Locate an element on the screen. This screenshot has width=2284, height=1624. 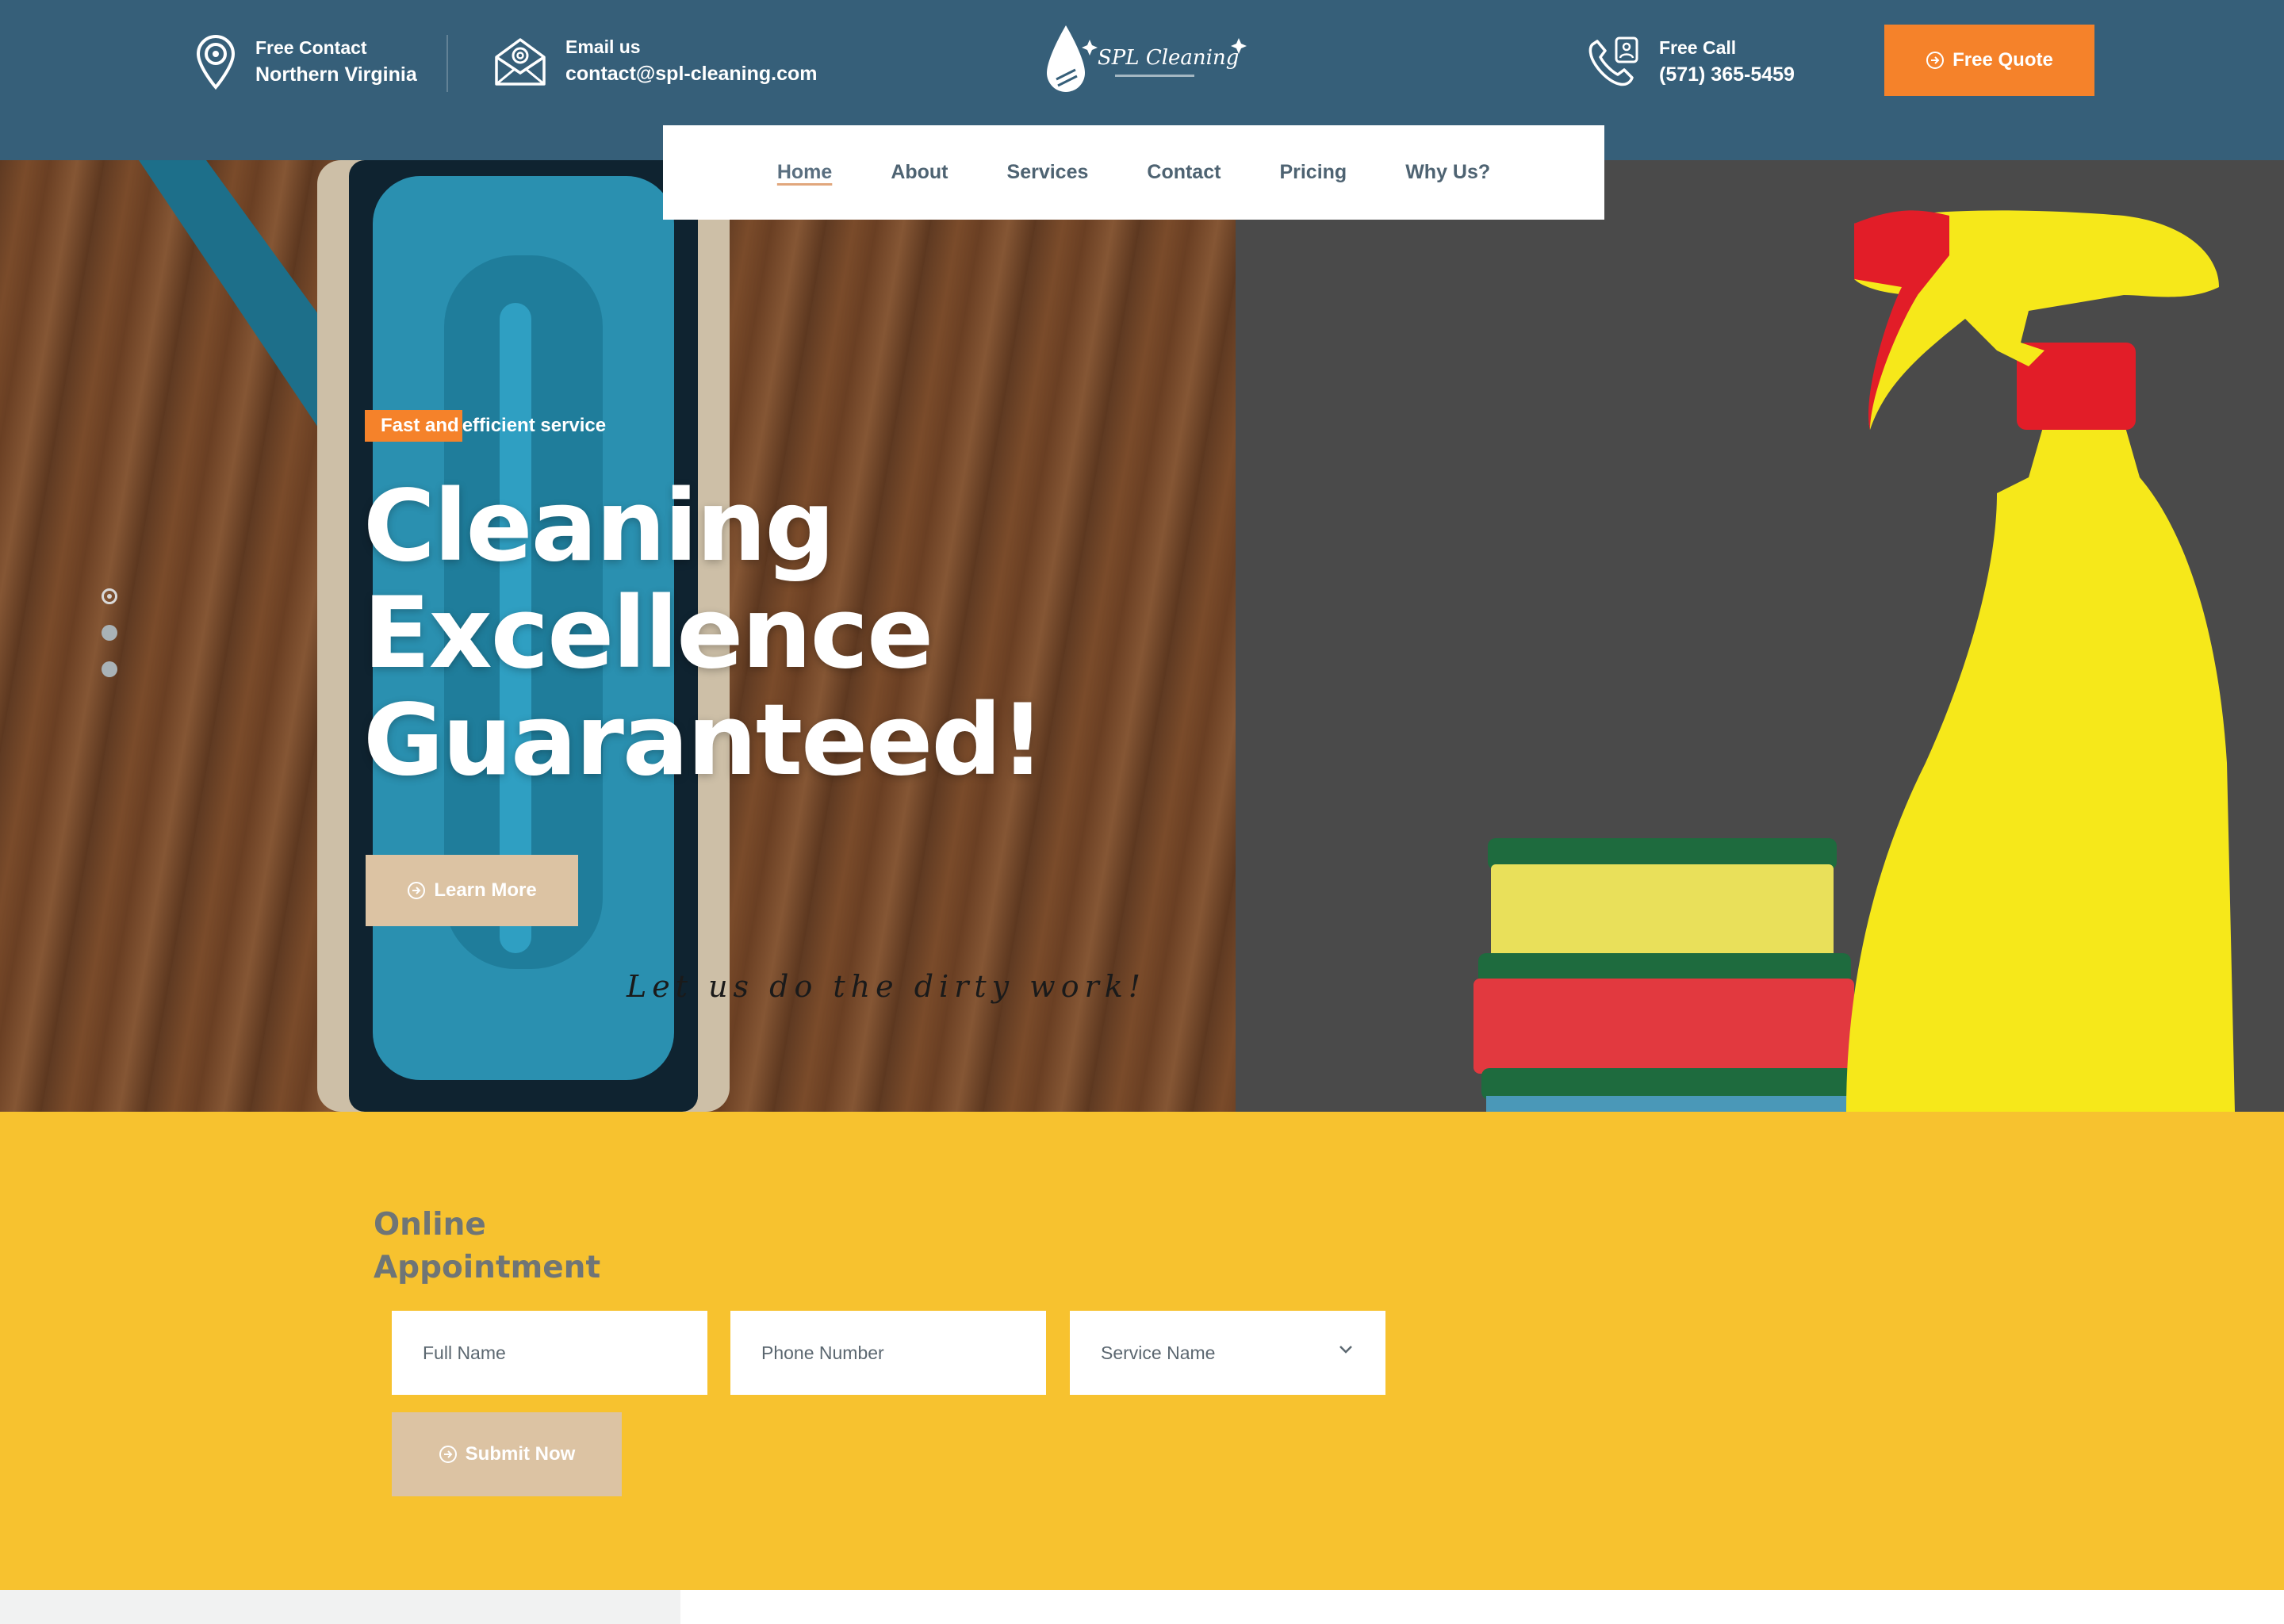
sparkle-icon is located at coordinates (1239, 46).